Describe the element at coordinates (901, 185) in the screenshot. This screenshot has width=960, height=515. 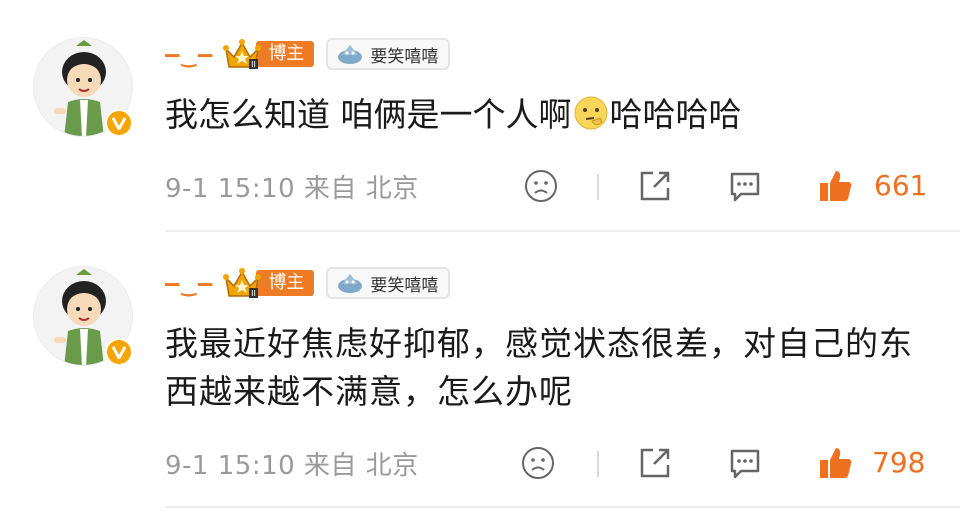
I see `like-count: 661` at that location.